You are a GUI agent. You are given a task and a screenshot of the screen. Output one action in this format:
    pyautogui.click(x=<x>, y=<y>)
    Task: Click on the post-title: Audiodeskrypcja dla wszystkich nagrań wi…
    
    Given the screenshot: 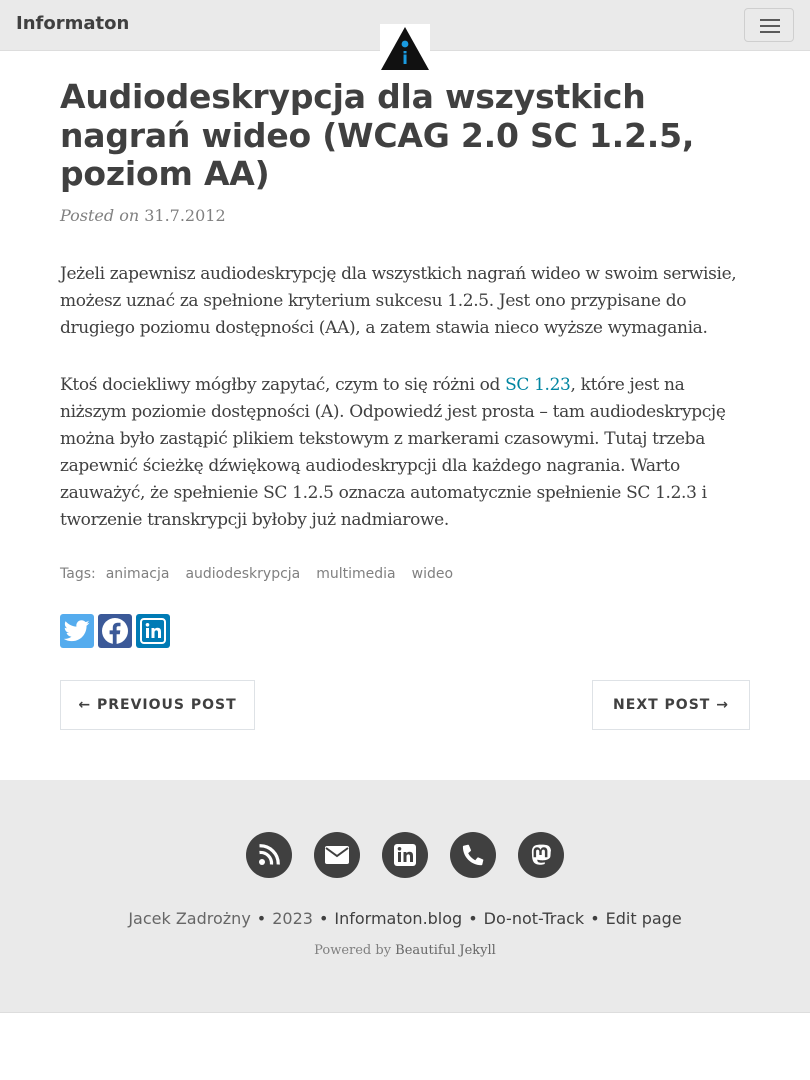 What is the action you would take?
    pyautogui.click(x=377, y=135)
    